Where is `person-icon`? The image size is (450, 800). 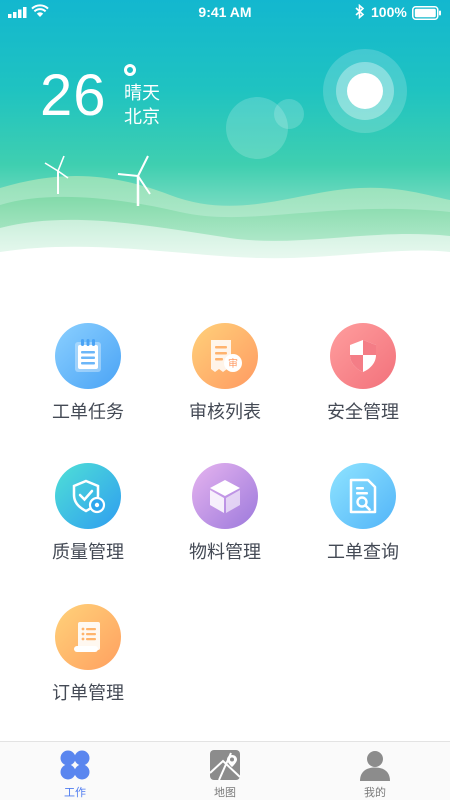 person-icon is located at coordinates (375, 766).